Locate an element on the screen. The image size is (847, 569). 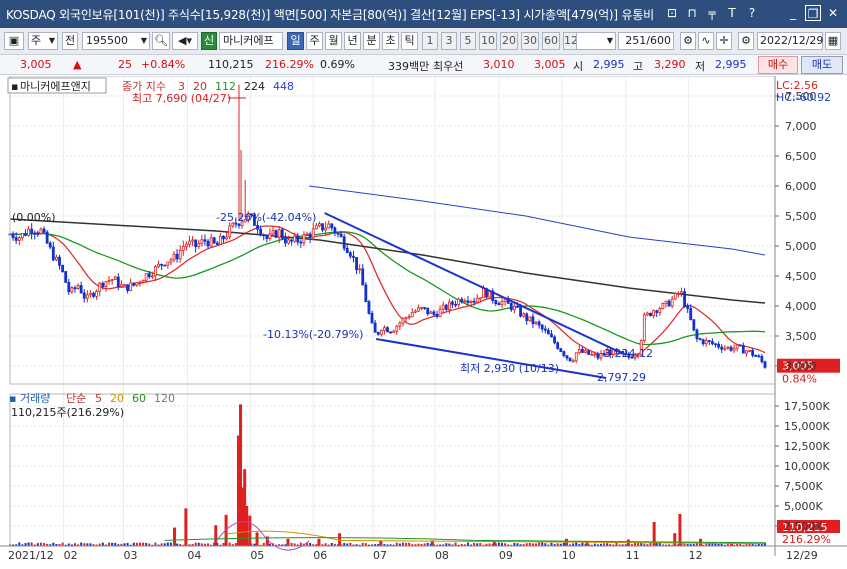
market-select: 주 ▼ is located at coordinates (43, 41).